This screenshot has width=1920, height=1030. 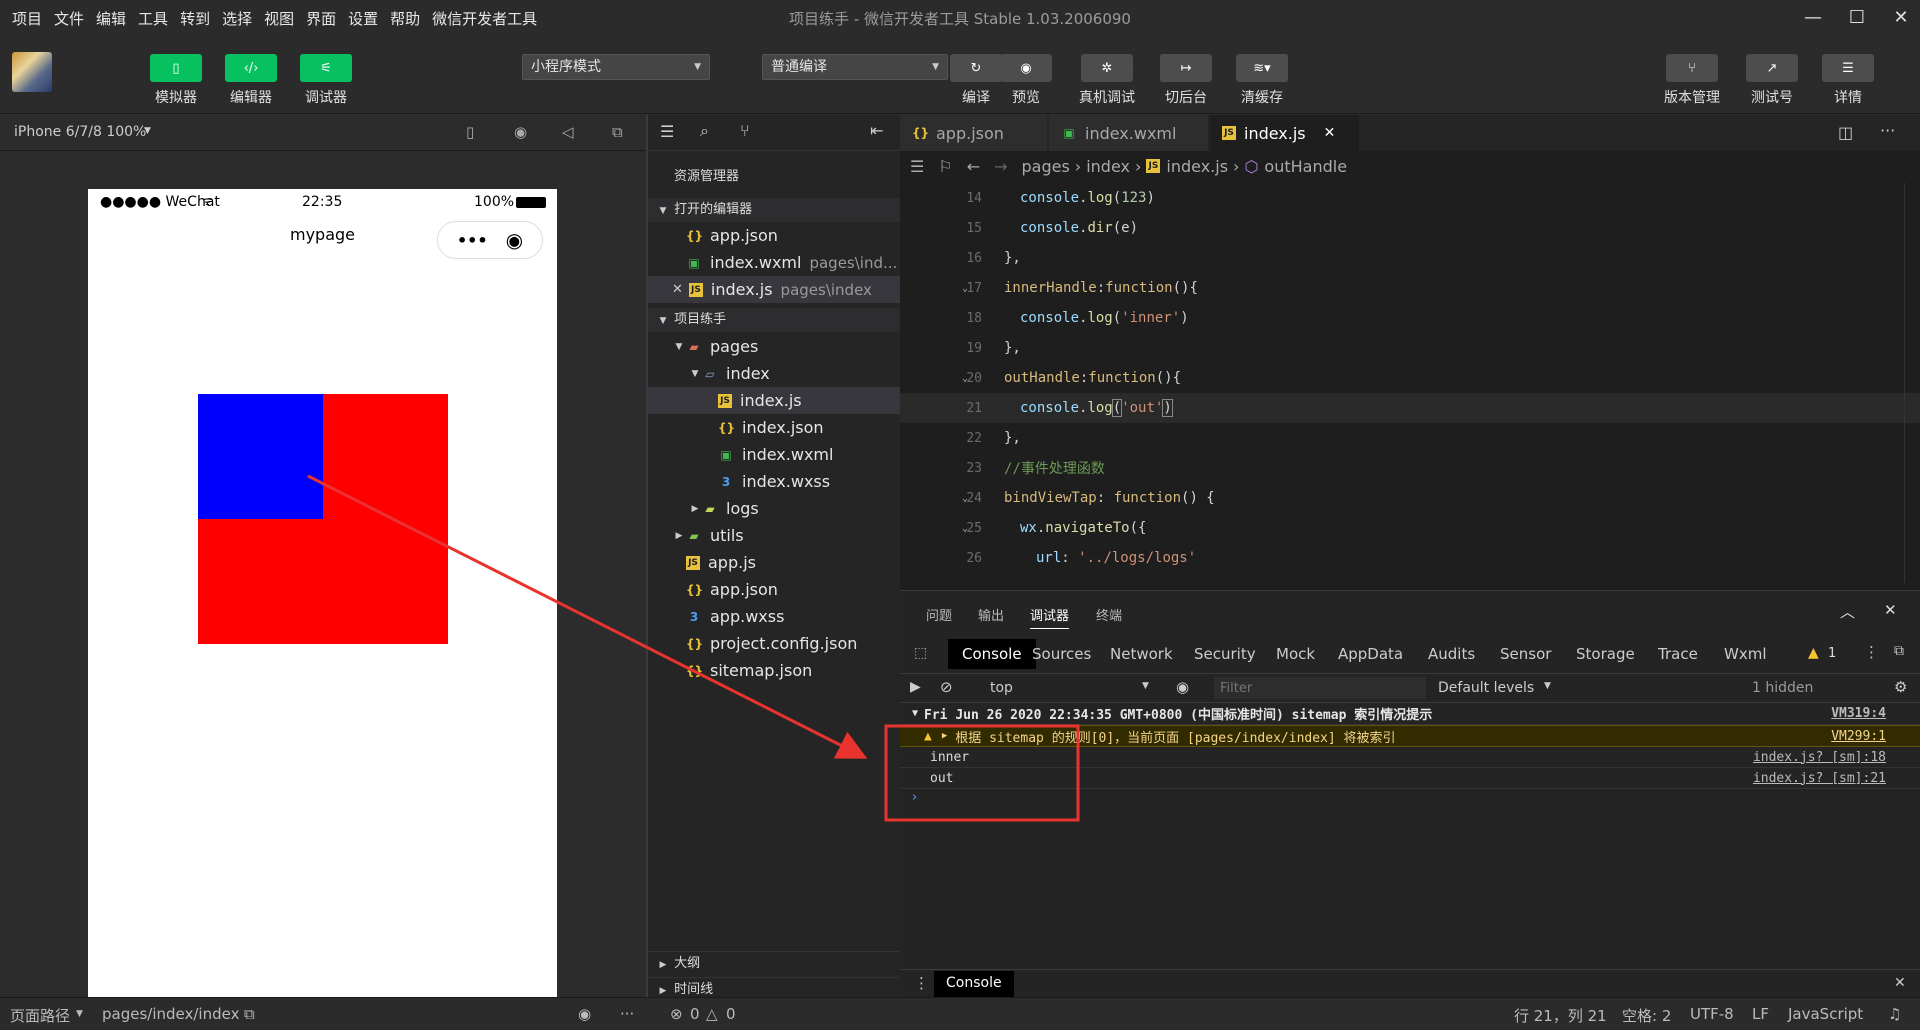 I want to click on devtools-tab-network: Network, so click(x=1141, y=654).